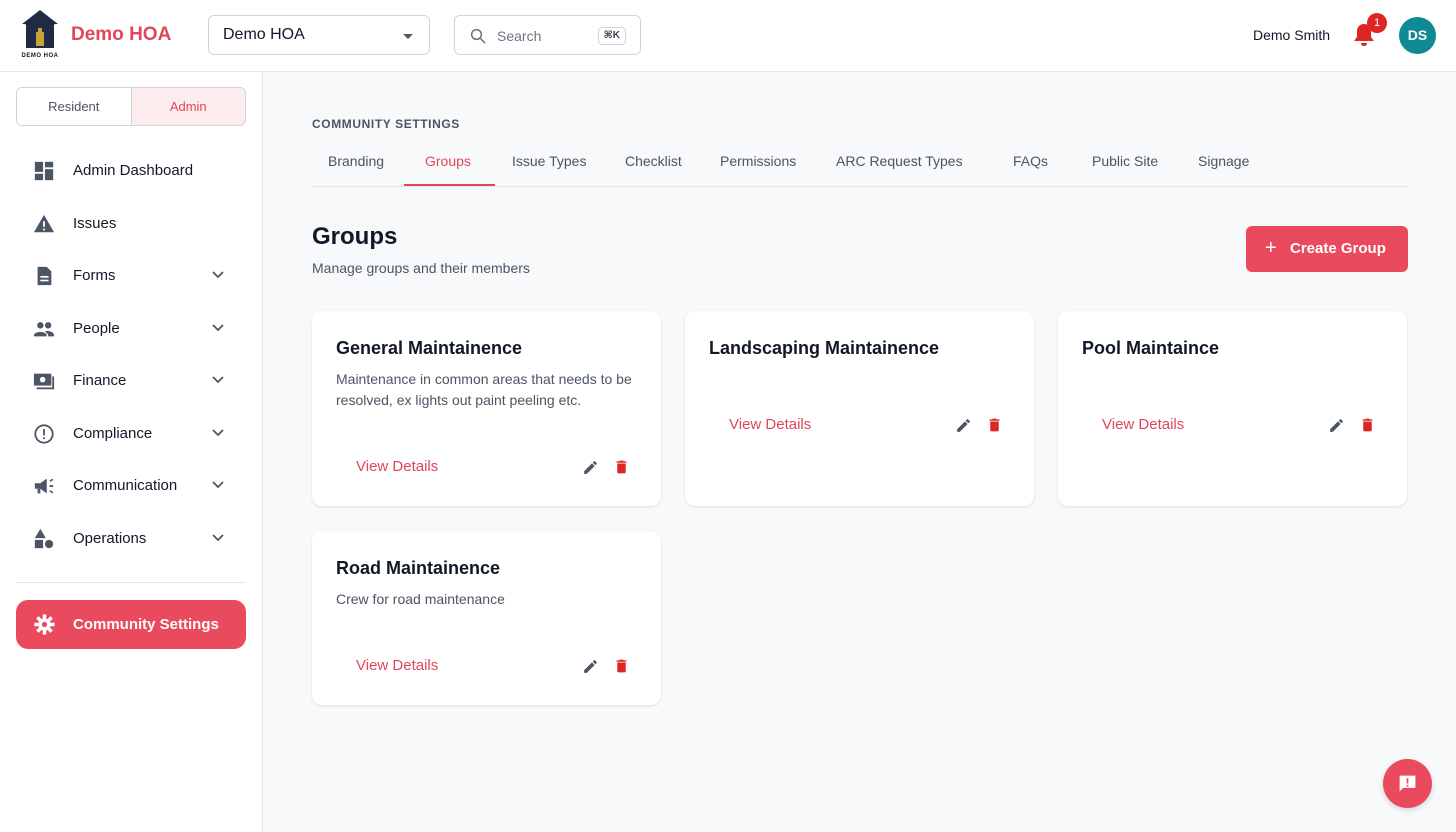 The height and width of the screenshot is (832, 1456). What do you see at coordinates (121, 35) in the screenshot?
I see `brand-name: Demo HOA` at bounding box center [121, 35].